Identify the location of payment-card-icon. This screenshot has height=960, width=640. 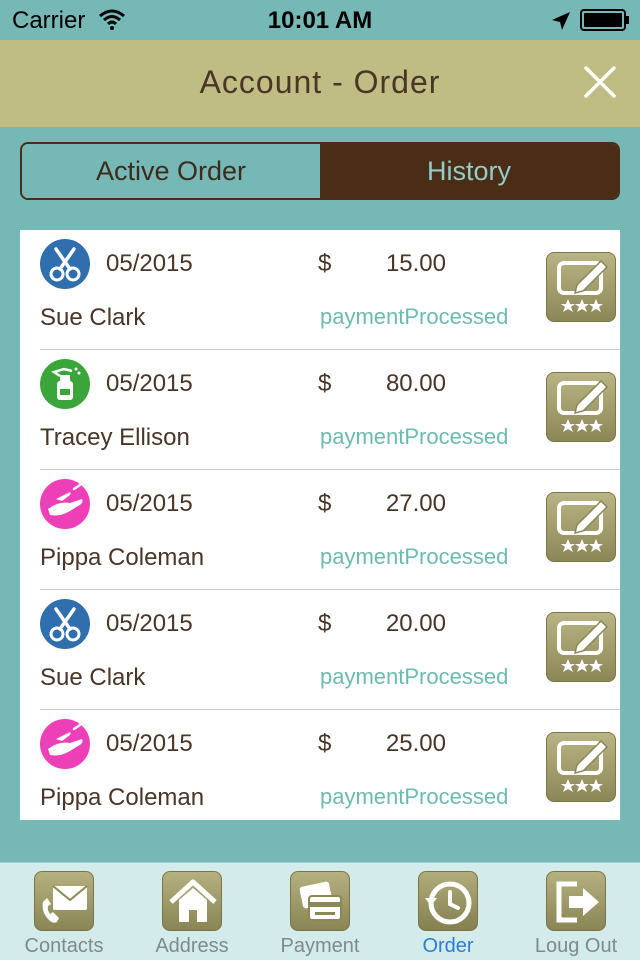
(320, 901).